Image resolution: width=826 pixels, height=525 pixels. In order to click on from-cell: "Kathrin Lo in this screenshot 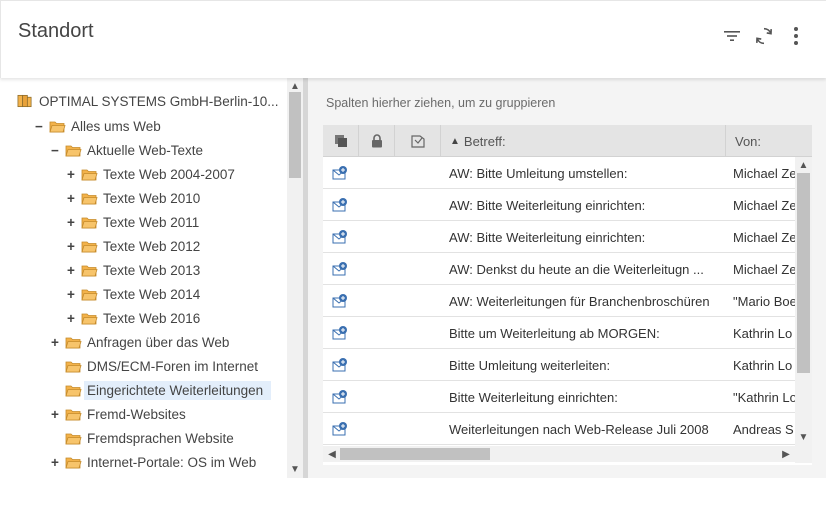, I will do `click(764, 397)`.